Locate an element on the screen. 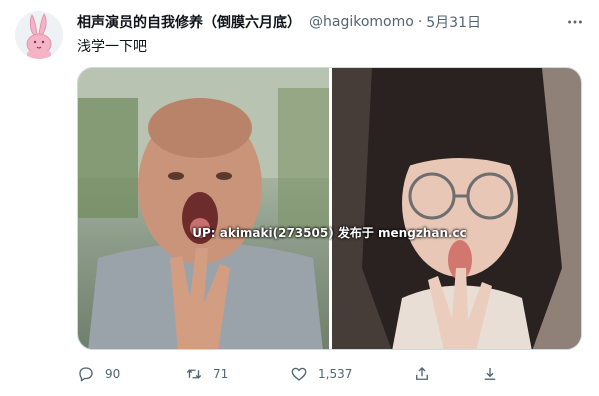 The image size is (599, 396). download-icon is located at coordinates (490, 374).